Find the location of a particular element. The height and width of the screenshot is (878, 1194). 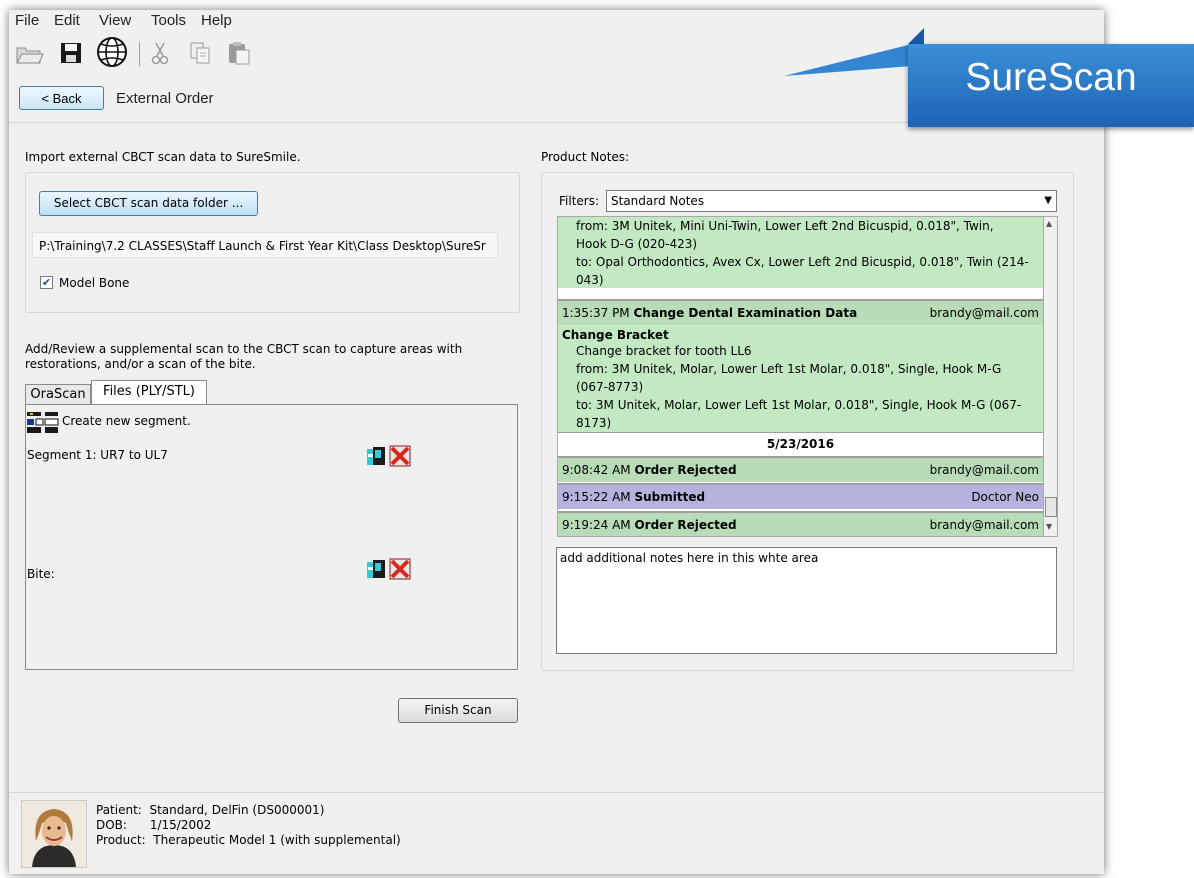

menu-view: View is located at coordinates (115, 20).